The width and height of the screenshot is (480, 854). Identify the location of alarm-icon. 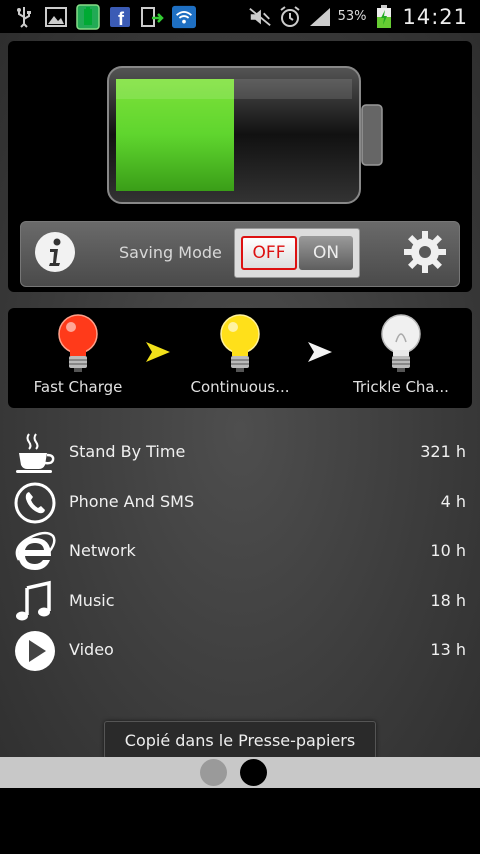
(290, 16).